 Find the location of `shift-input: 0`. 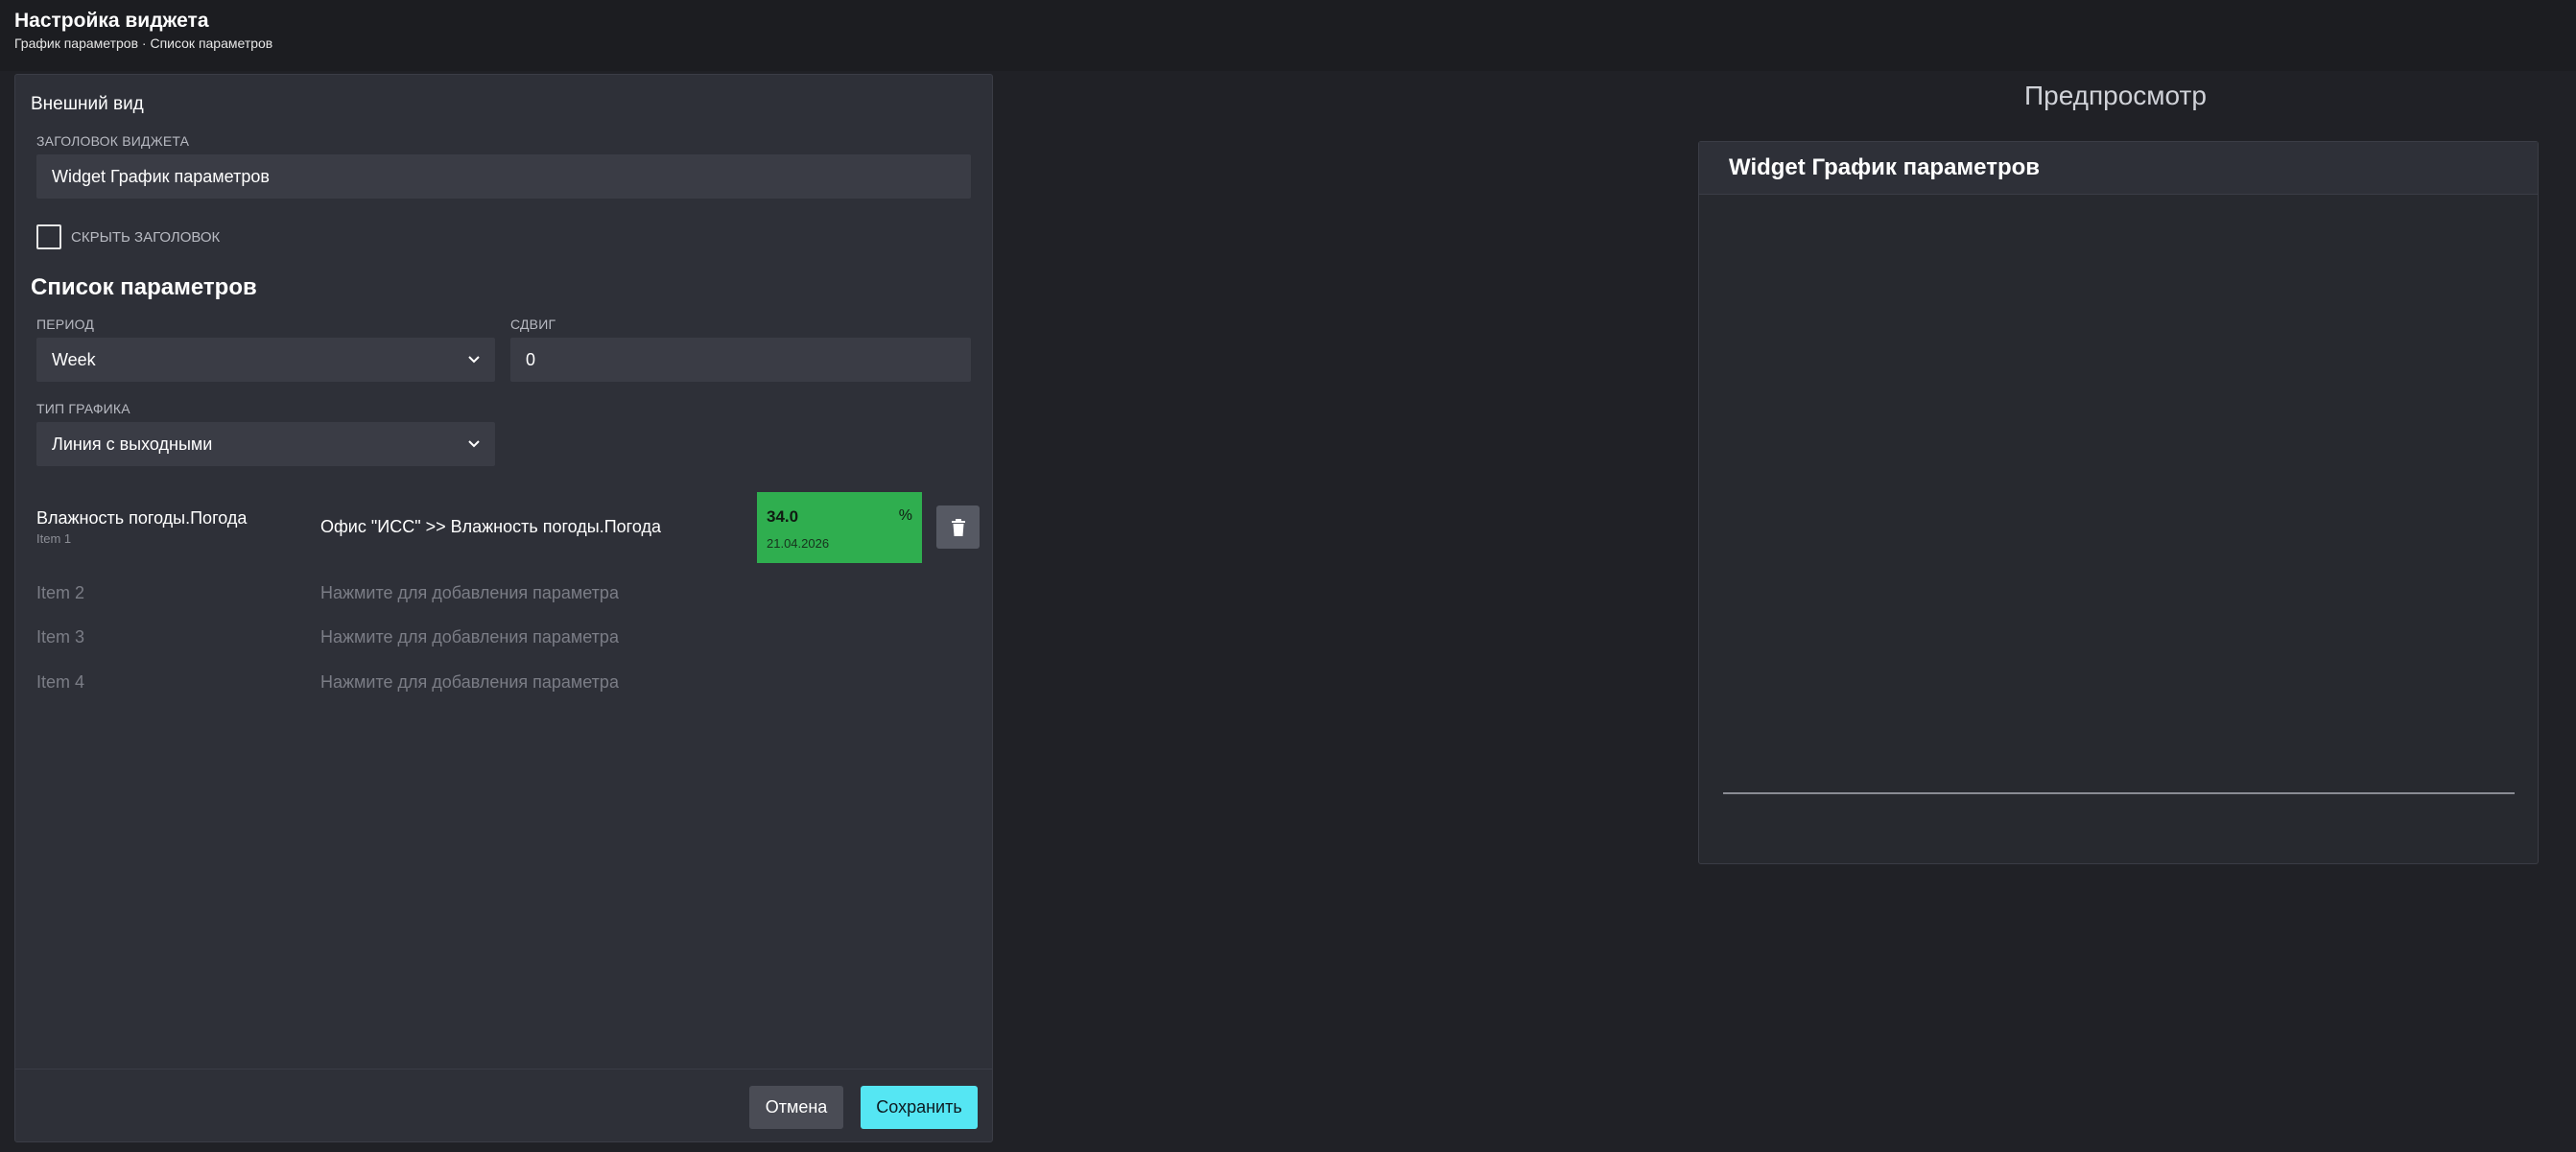

shift-input: 0 is located at coordinates (741, 360).